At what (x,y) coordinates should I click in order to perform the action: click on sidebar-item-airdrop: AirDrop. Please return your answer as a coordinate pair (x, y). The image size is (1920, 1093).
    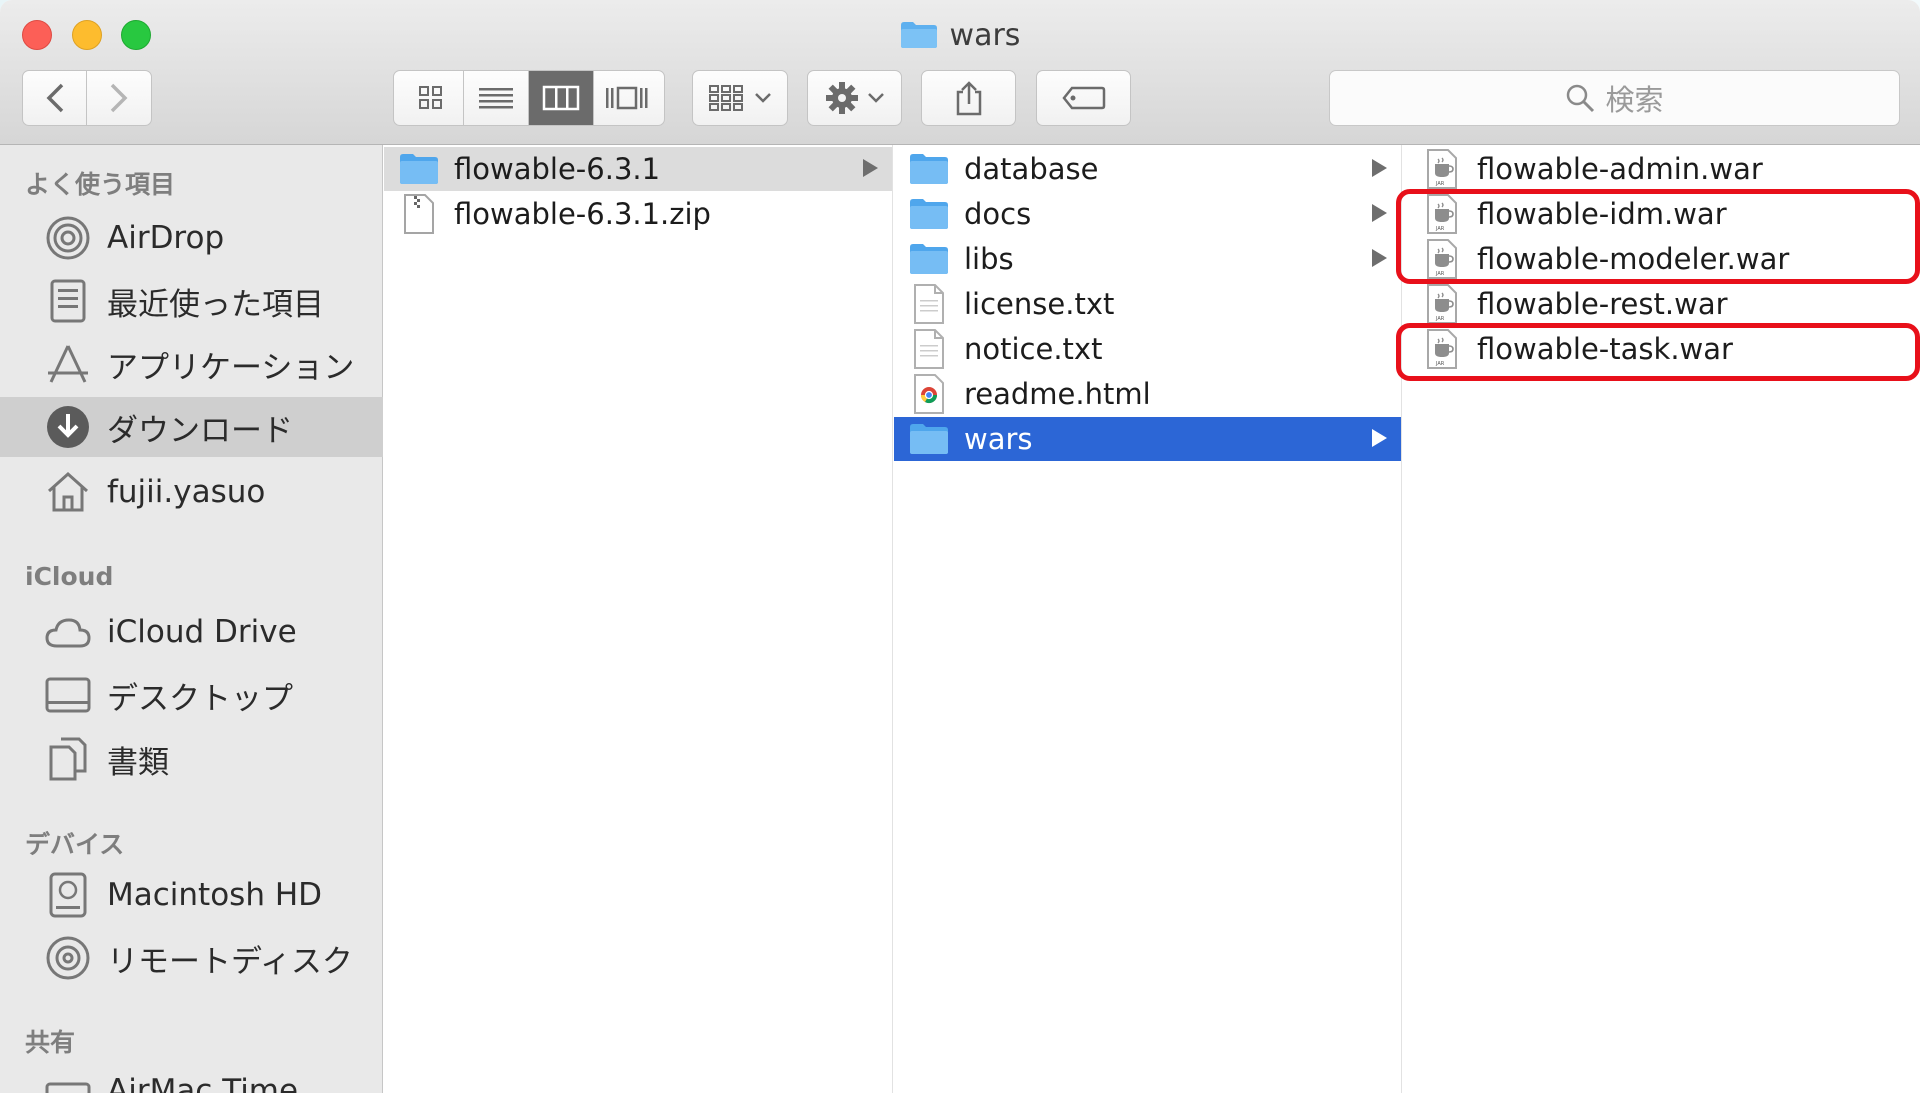
    Looking at the image, I should click on (191, 238).